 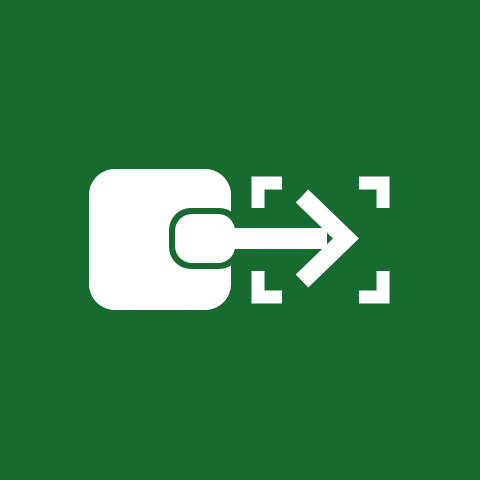 What do you see at coordinates (258, 238) in the screenshot?
I see `arrow-shaft` at bounding box center [258, 238].